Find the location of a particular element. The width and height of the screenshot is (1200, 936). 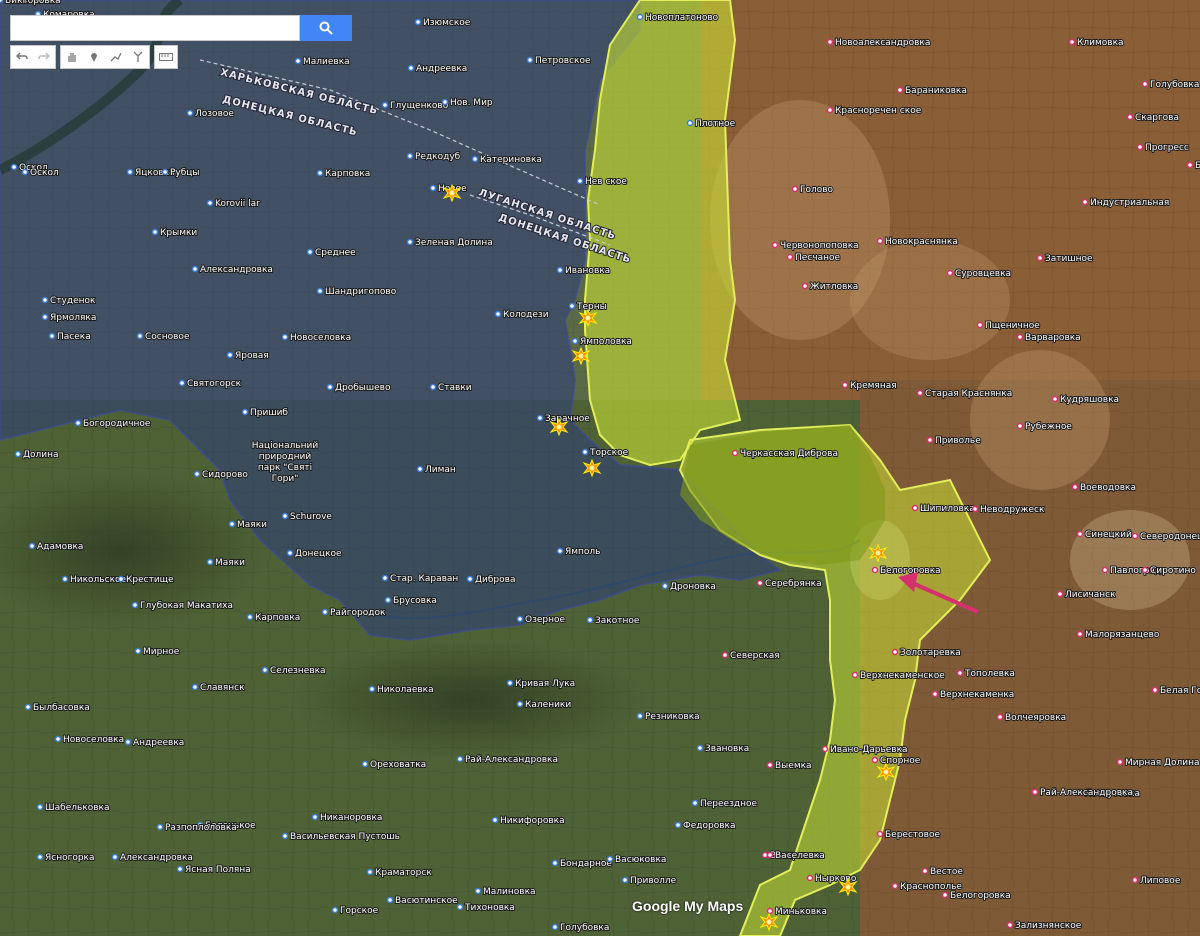

add-marker-button is located at coordinates (94, 57).